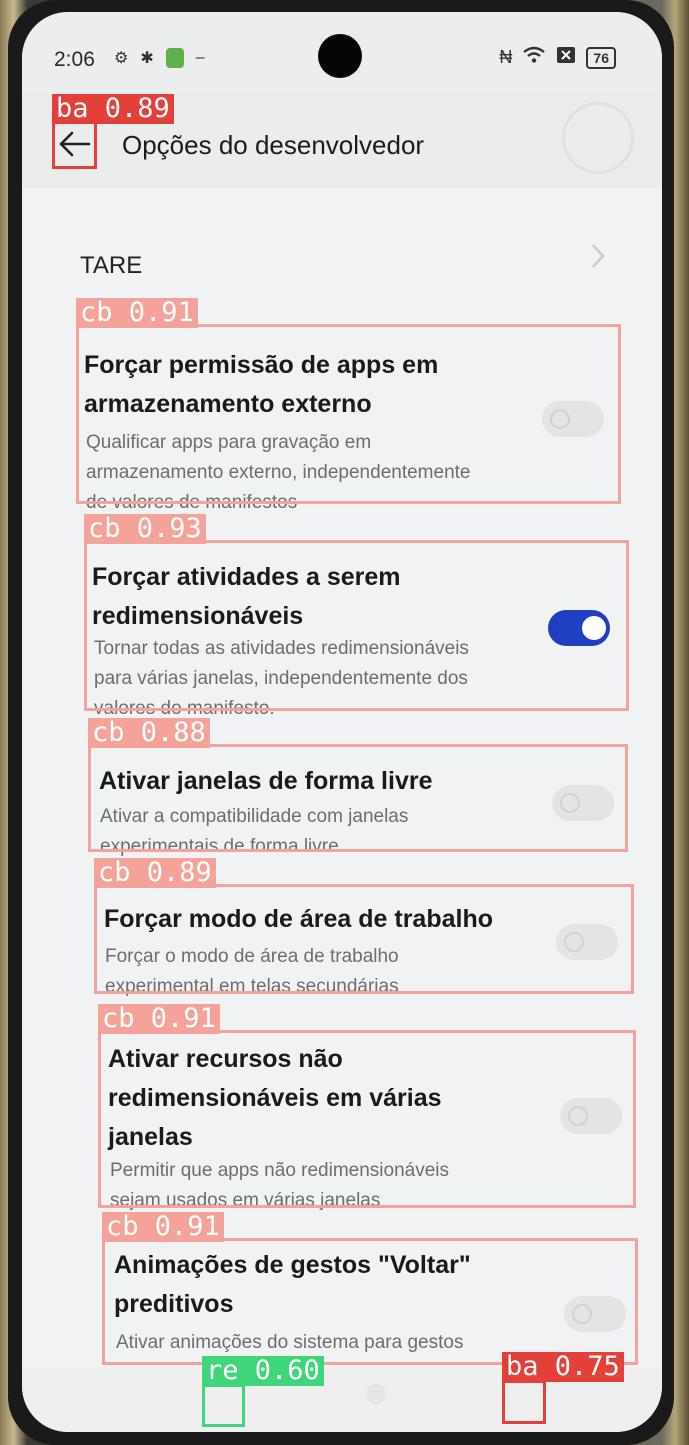 The height and width of the screenshot is (1445, 689). I want to click on detection-label: ba 0.75, so click(563, 1367).